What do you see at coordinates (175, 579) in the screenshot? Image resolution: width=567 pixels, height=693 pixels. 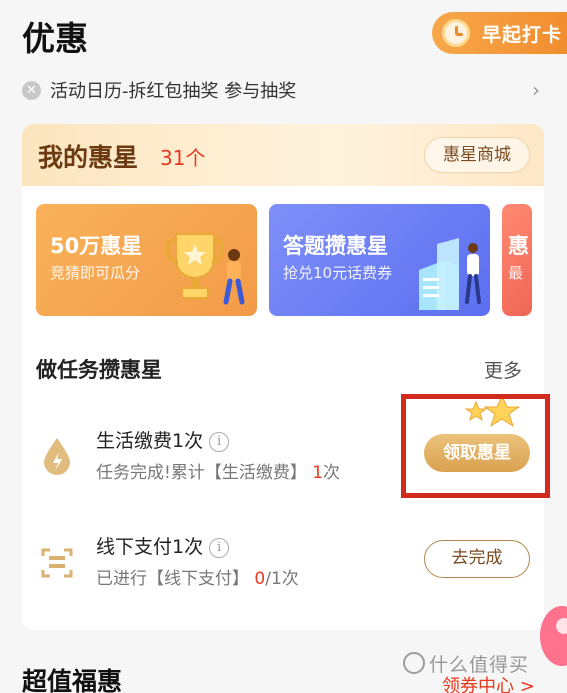 I see `task-progress-text: 已进行【线下支付】` at bounding box center [175, 579].